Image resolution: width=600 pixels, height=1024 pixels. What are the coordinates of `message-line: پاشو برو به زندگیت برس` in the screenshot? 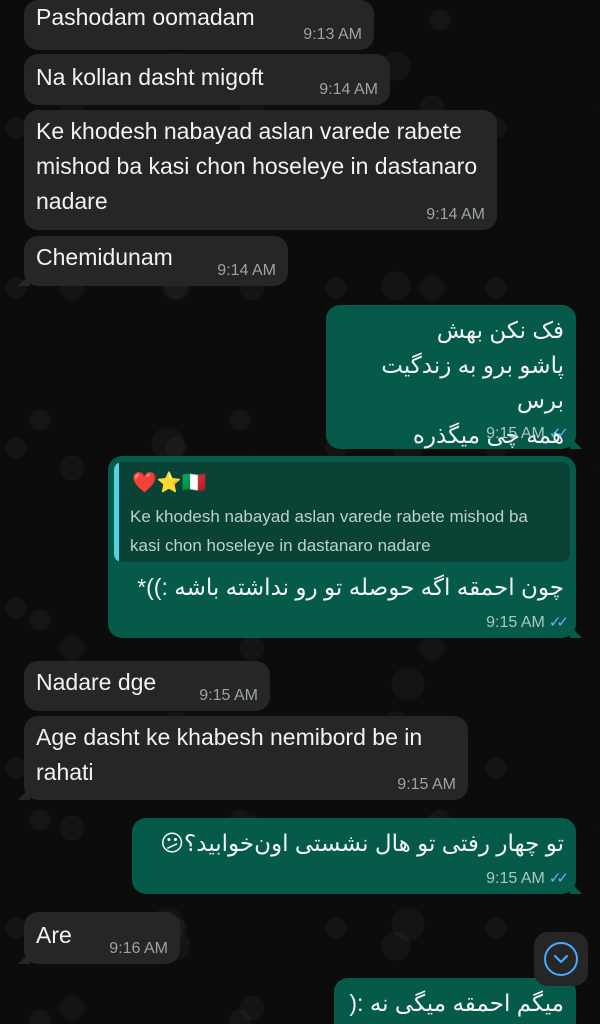 It's located at (472, 382).